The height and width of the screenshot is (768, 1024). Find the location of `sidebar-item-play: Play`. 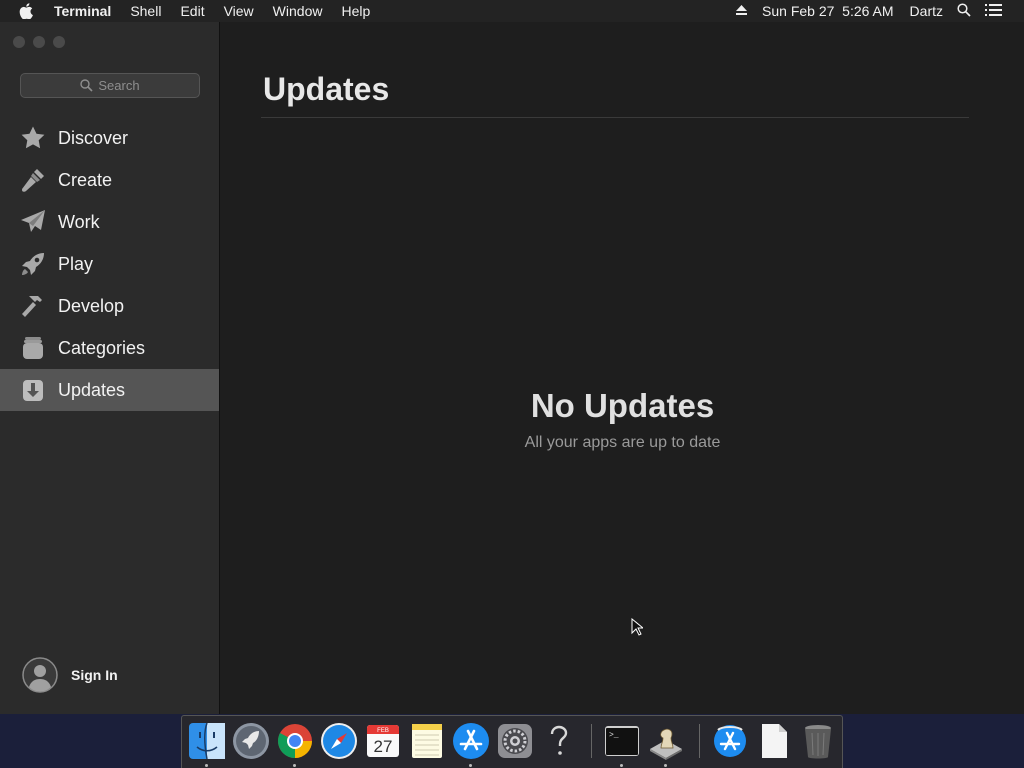

sidebar-item-play: Play is located at coordinates (109, 264).